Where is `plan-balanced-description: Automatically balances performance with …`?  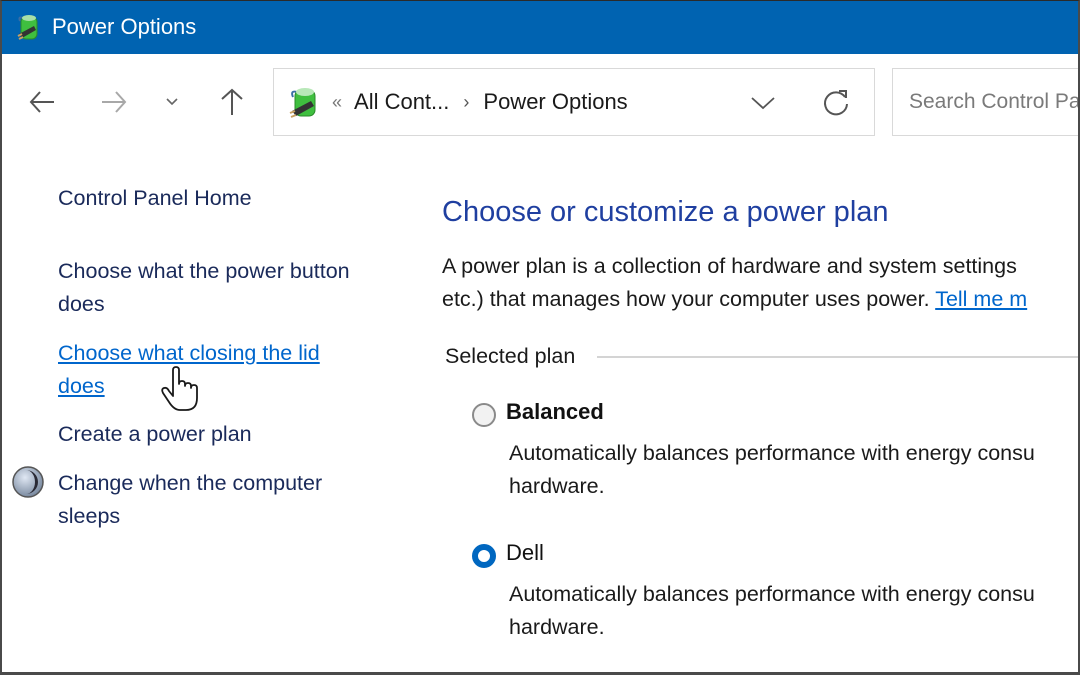
plan-balanced-description: Automatically balances performance with … is located at coordinates (772, 470).